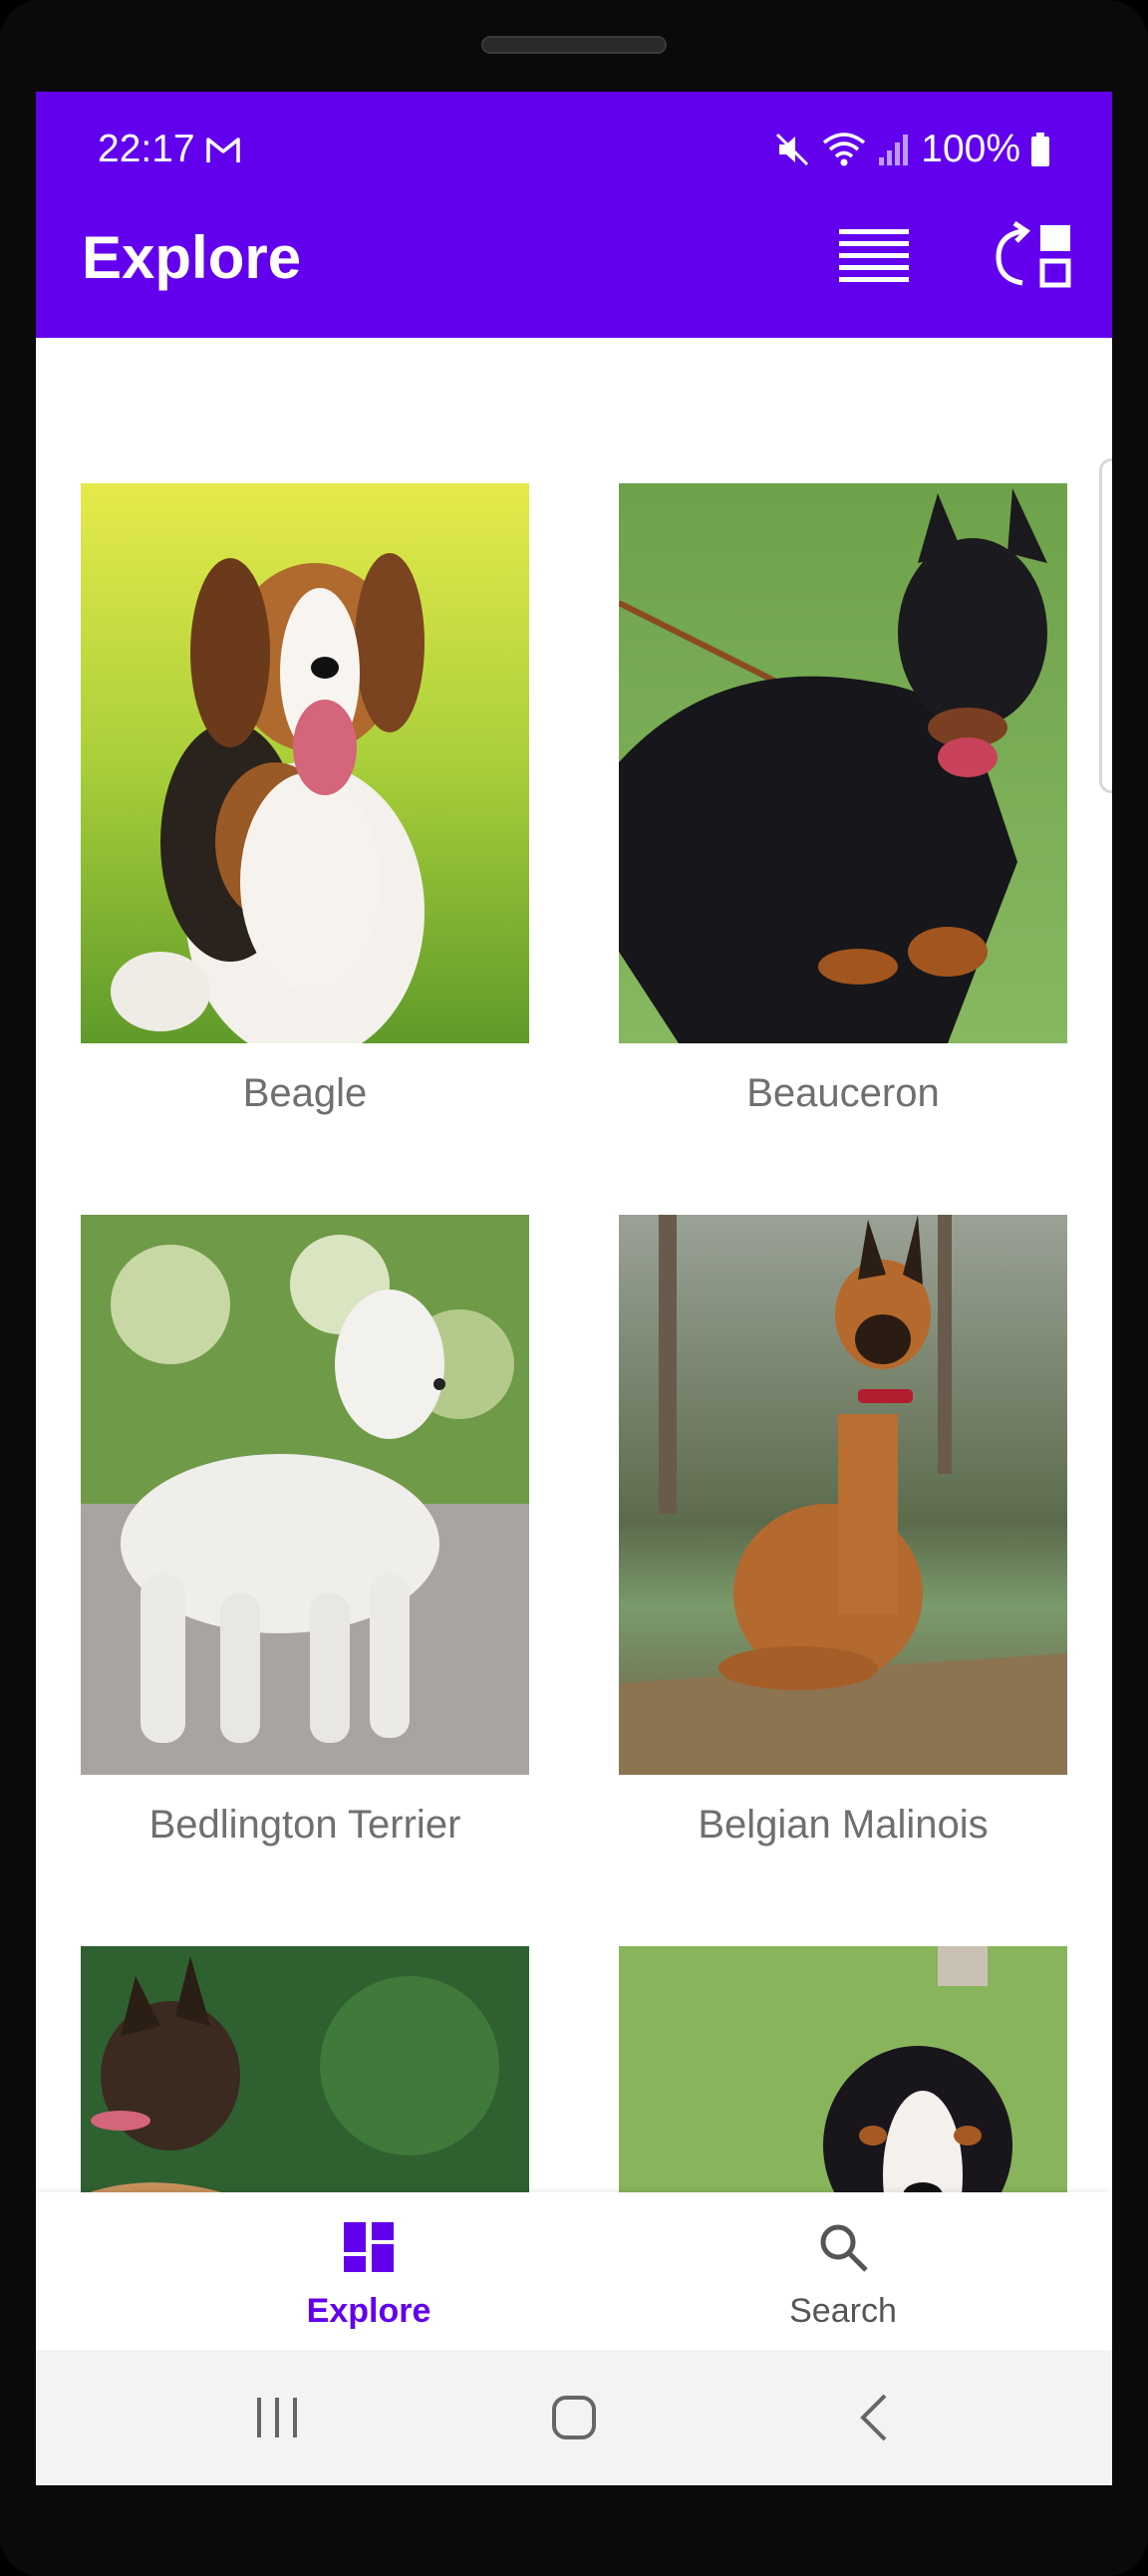  What do you see at coordinates (843, 1825) in the screenshot?
I see `breed-name: Belgian Malinois` at bounding box center [843, 1825].